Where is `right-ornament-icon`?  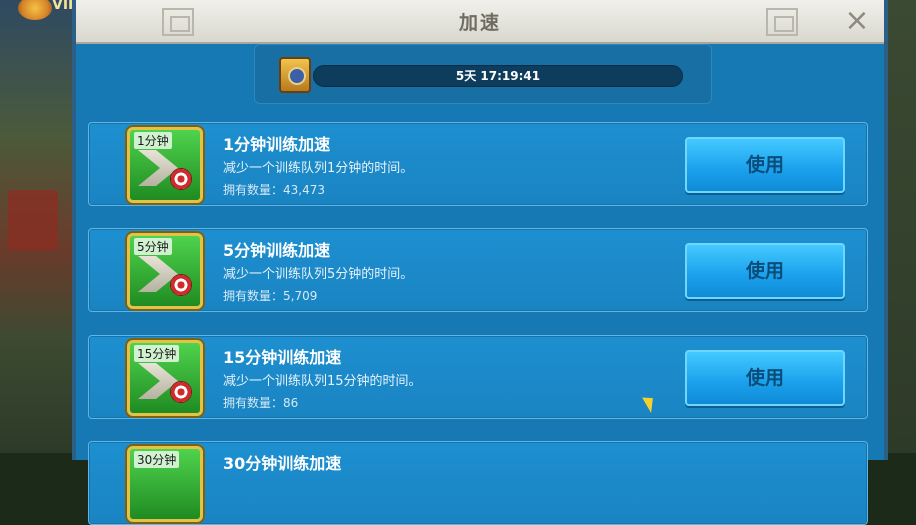
right-ornament-icon is located at coordinates (782, 22).